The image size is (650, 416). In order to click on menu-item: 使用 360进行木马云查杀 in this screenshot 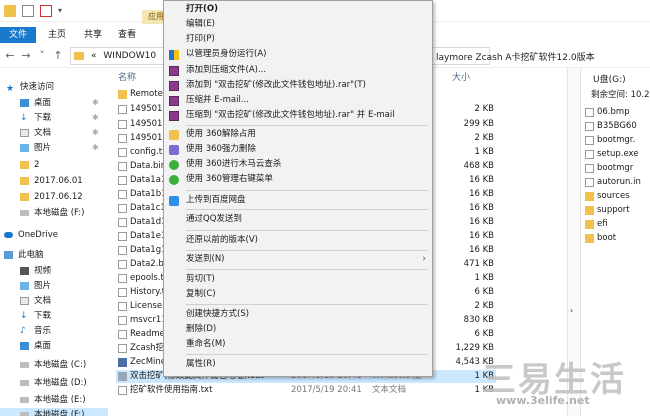, I will do `click(298, 164)`.